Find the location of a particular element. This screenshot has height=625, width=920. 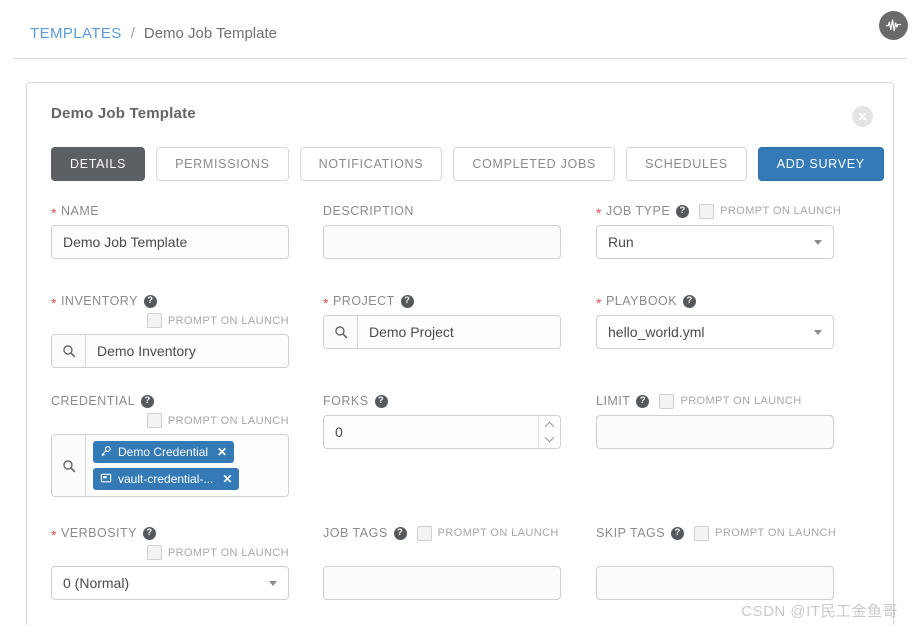

verbosity-select: 0 (Normal) is located at coordinates (170, 583).